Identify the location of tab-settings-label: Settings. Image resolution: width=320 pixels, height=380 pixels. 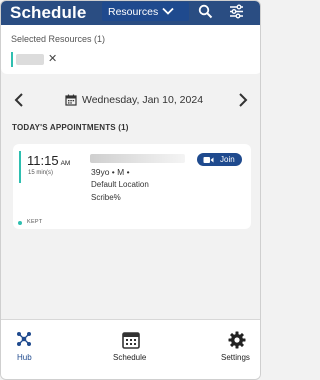
(235, 357).